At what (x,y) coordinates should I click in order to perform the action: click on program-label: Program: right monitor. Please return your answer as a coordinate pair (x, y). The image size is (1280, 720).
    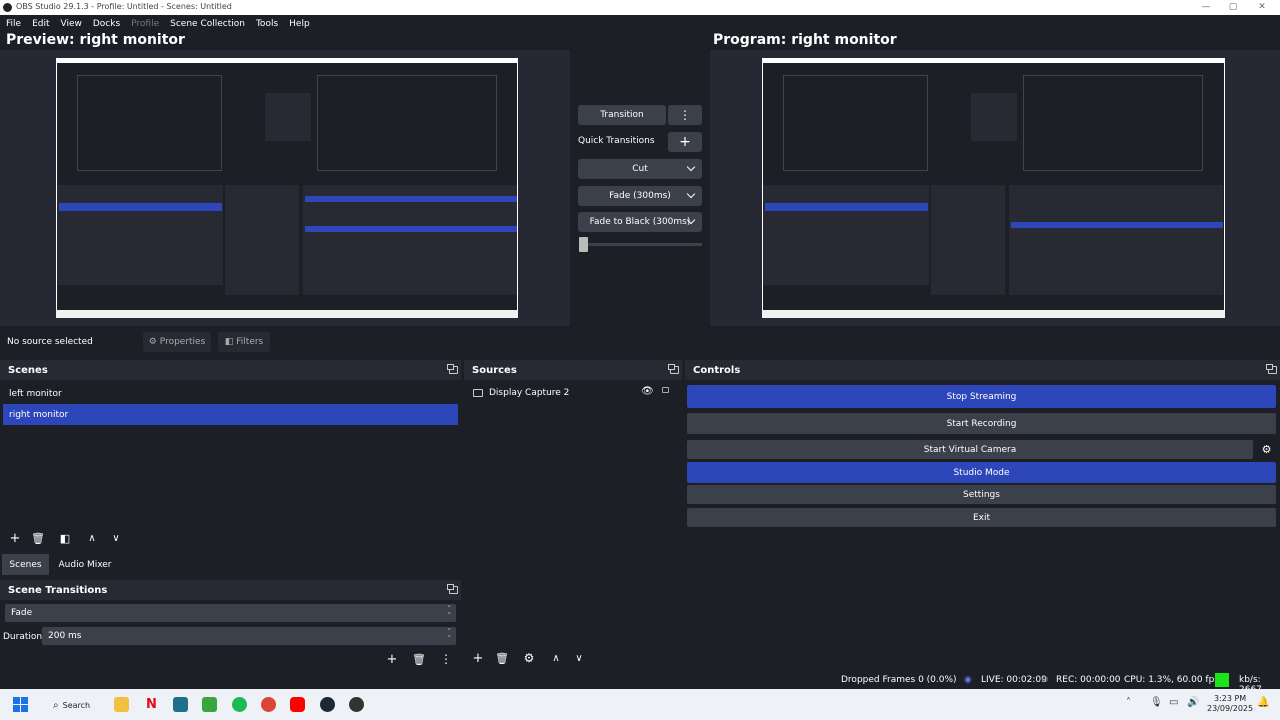
    Looking at the image, I should click on (805, 40).